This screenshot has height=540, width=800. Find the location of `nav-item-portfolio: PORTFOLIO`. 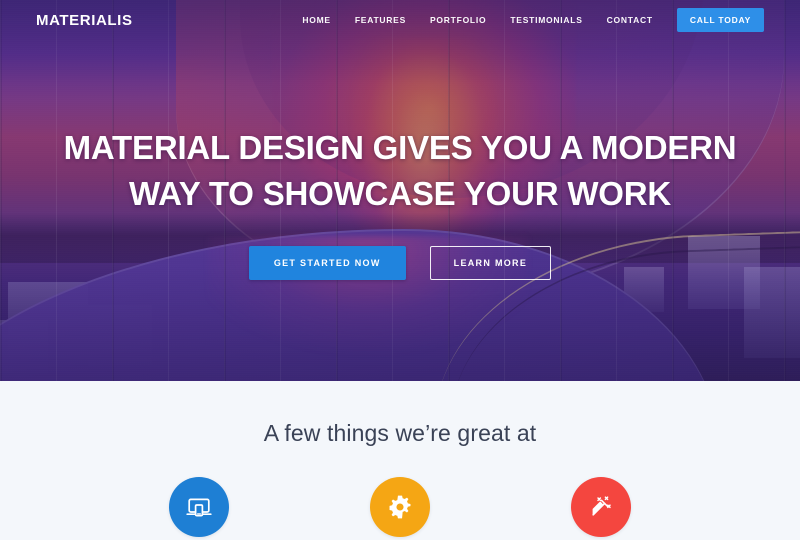

nav-item-portfolio: PORTFOLIO is located at coordinates (458, 20).